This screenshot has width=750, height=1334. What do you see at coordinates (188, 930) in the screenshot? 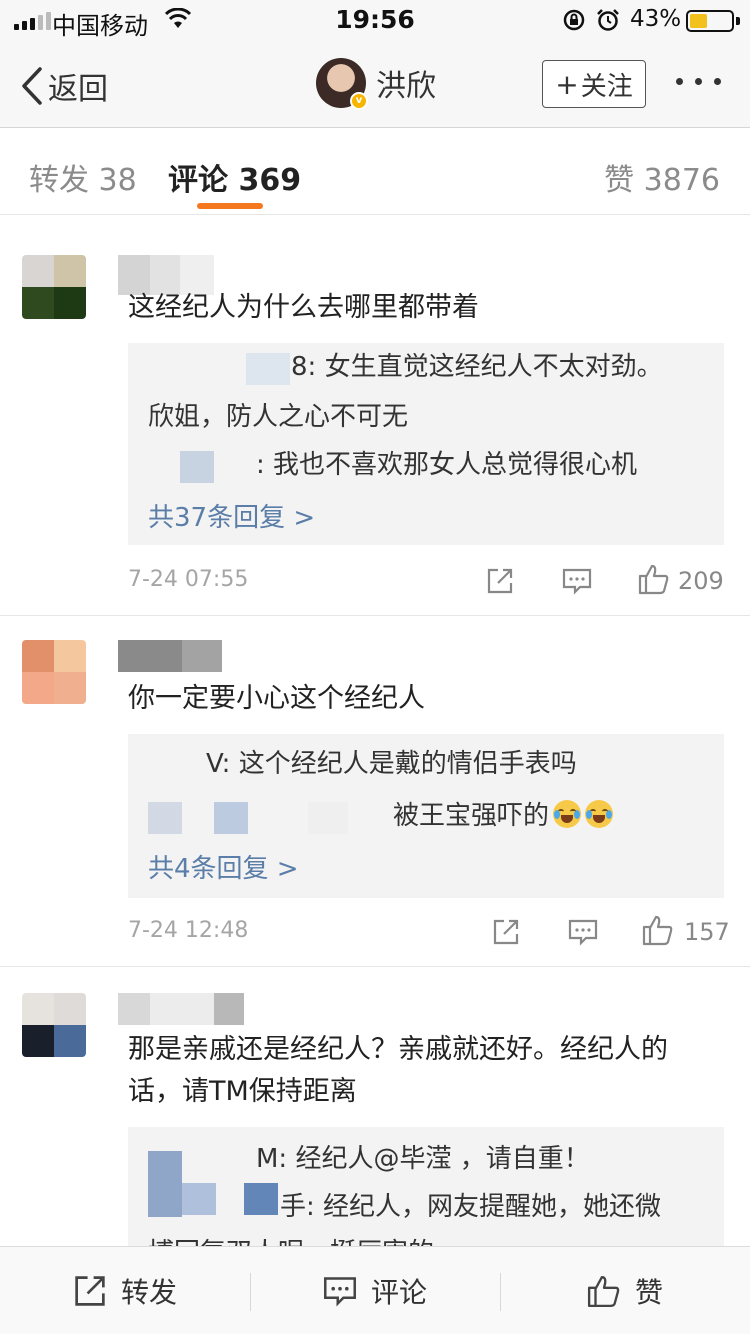
I see `comment-time: 7-24 12:48` at bounding box center [188, 930].